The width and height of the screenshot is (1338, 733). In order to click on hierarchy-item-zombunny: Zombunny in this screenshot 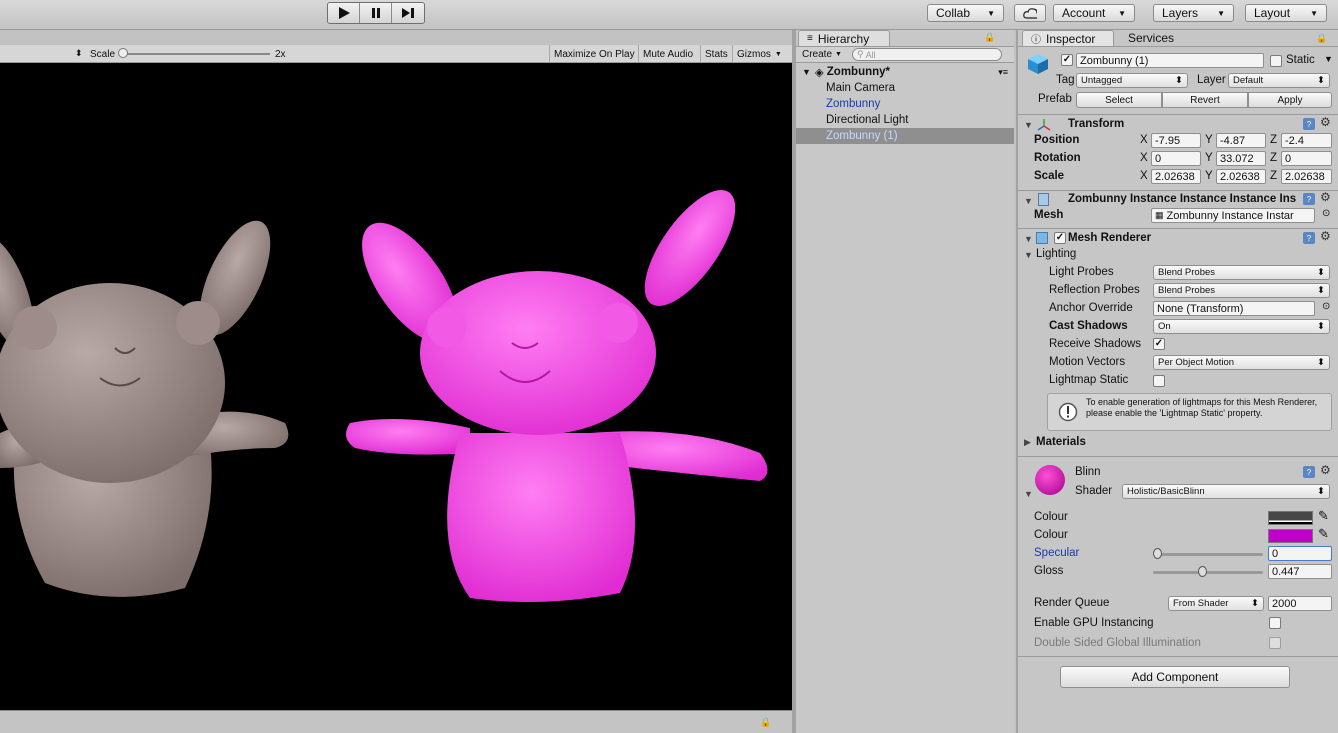, I will do `click(905, 104)`.